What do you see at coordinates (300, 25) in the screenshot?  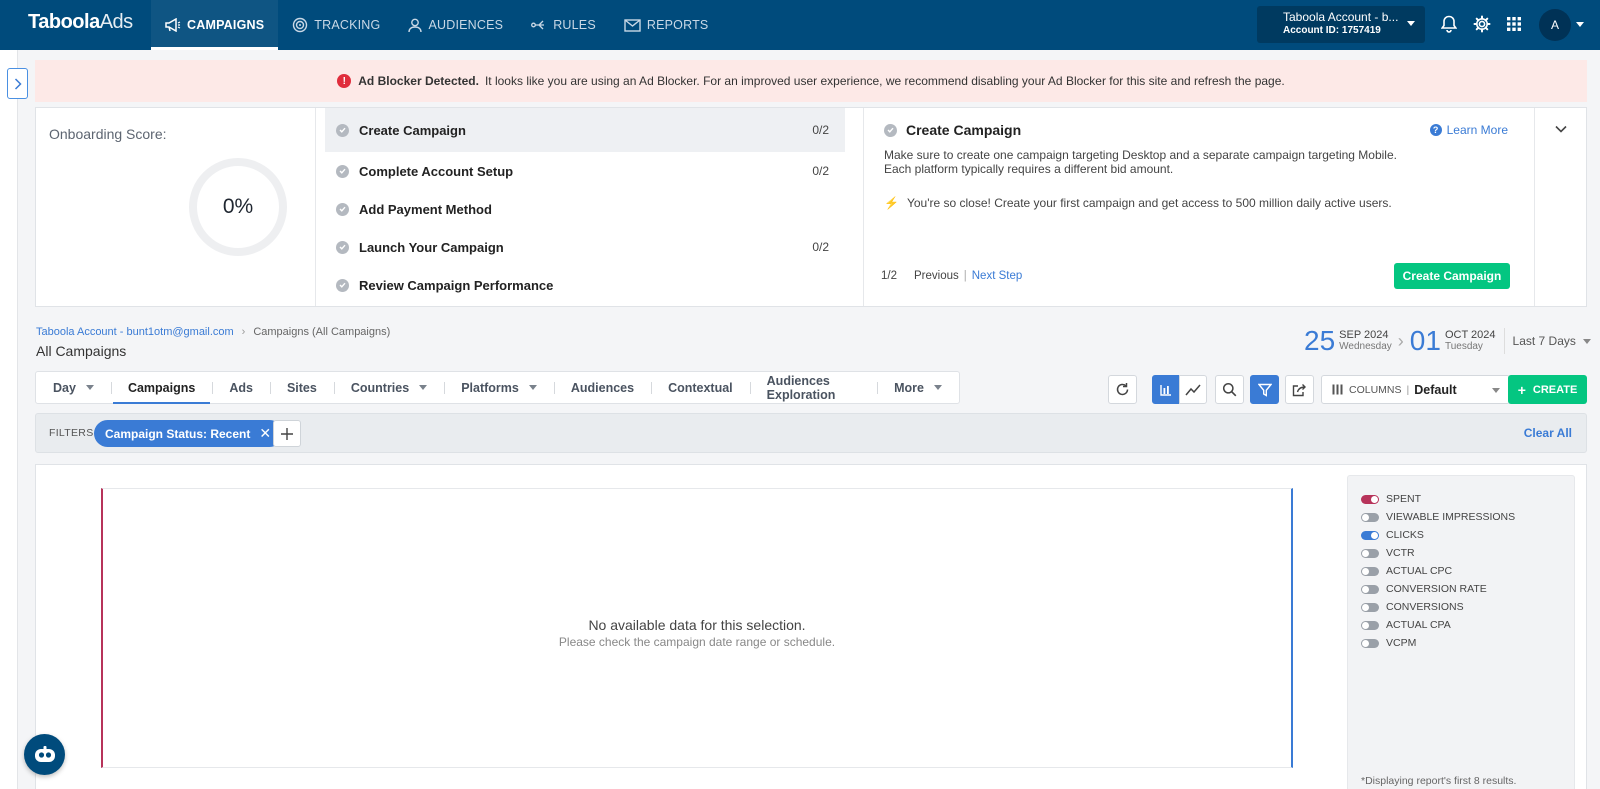 I see `tracking-icon` at bounding box center [300, 25].